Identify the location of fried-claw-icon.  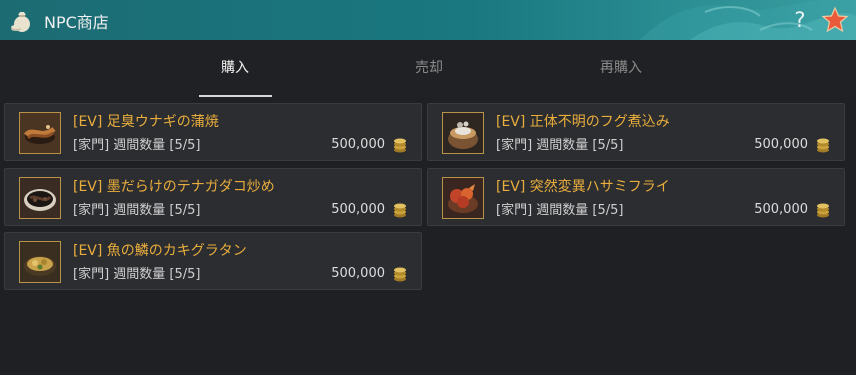
(463, 198).